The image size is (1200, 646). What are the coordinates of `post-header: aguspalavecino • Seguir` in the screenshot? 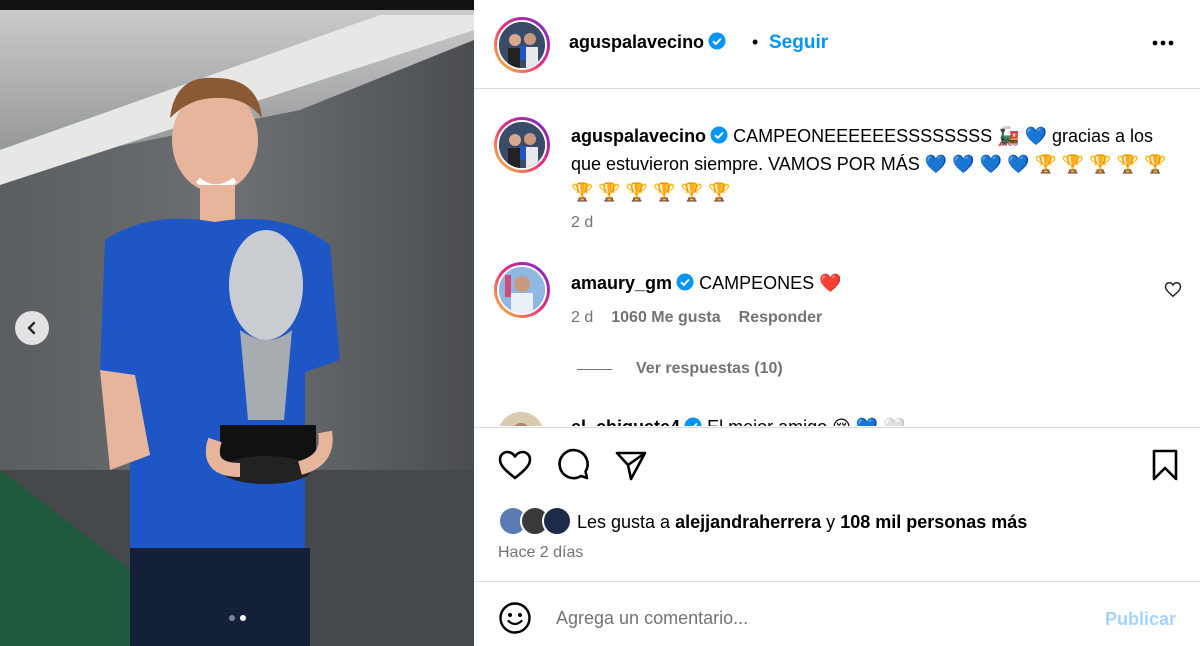 It's located at (837, 44).